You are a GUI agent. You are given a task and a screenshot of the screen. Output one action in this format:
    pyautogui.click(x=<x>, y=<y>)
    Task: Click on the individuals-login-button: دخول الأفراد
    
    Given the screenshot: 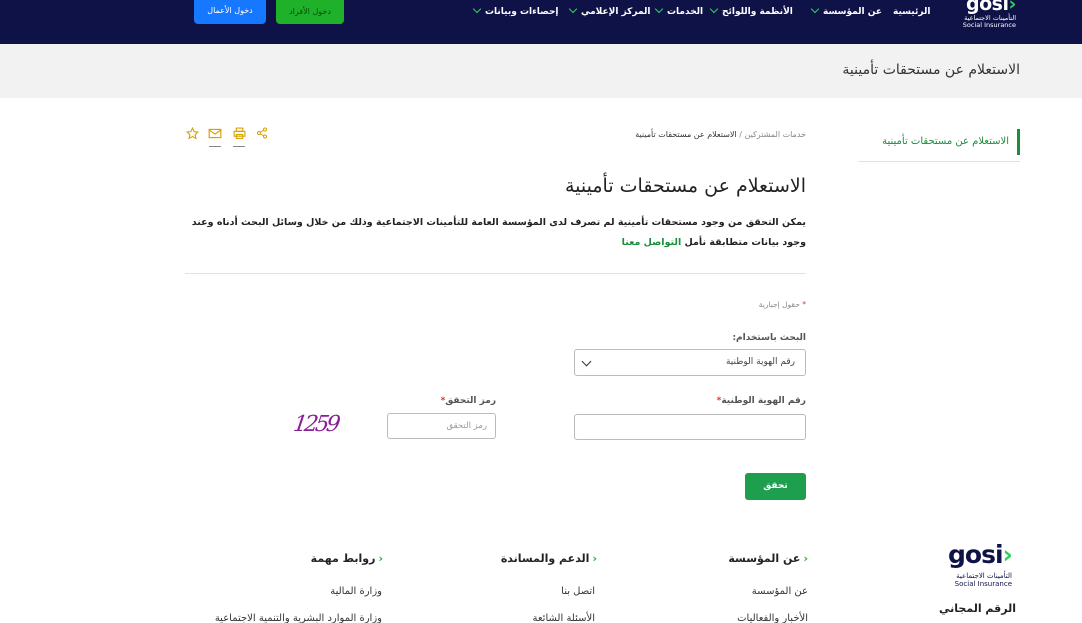 What is the action you would take?
    pyautogui.click(x=310, y=12)
    